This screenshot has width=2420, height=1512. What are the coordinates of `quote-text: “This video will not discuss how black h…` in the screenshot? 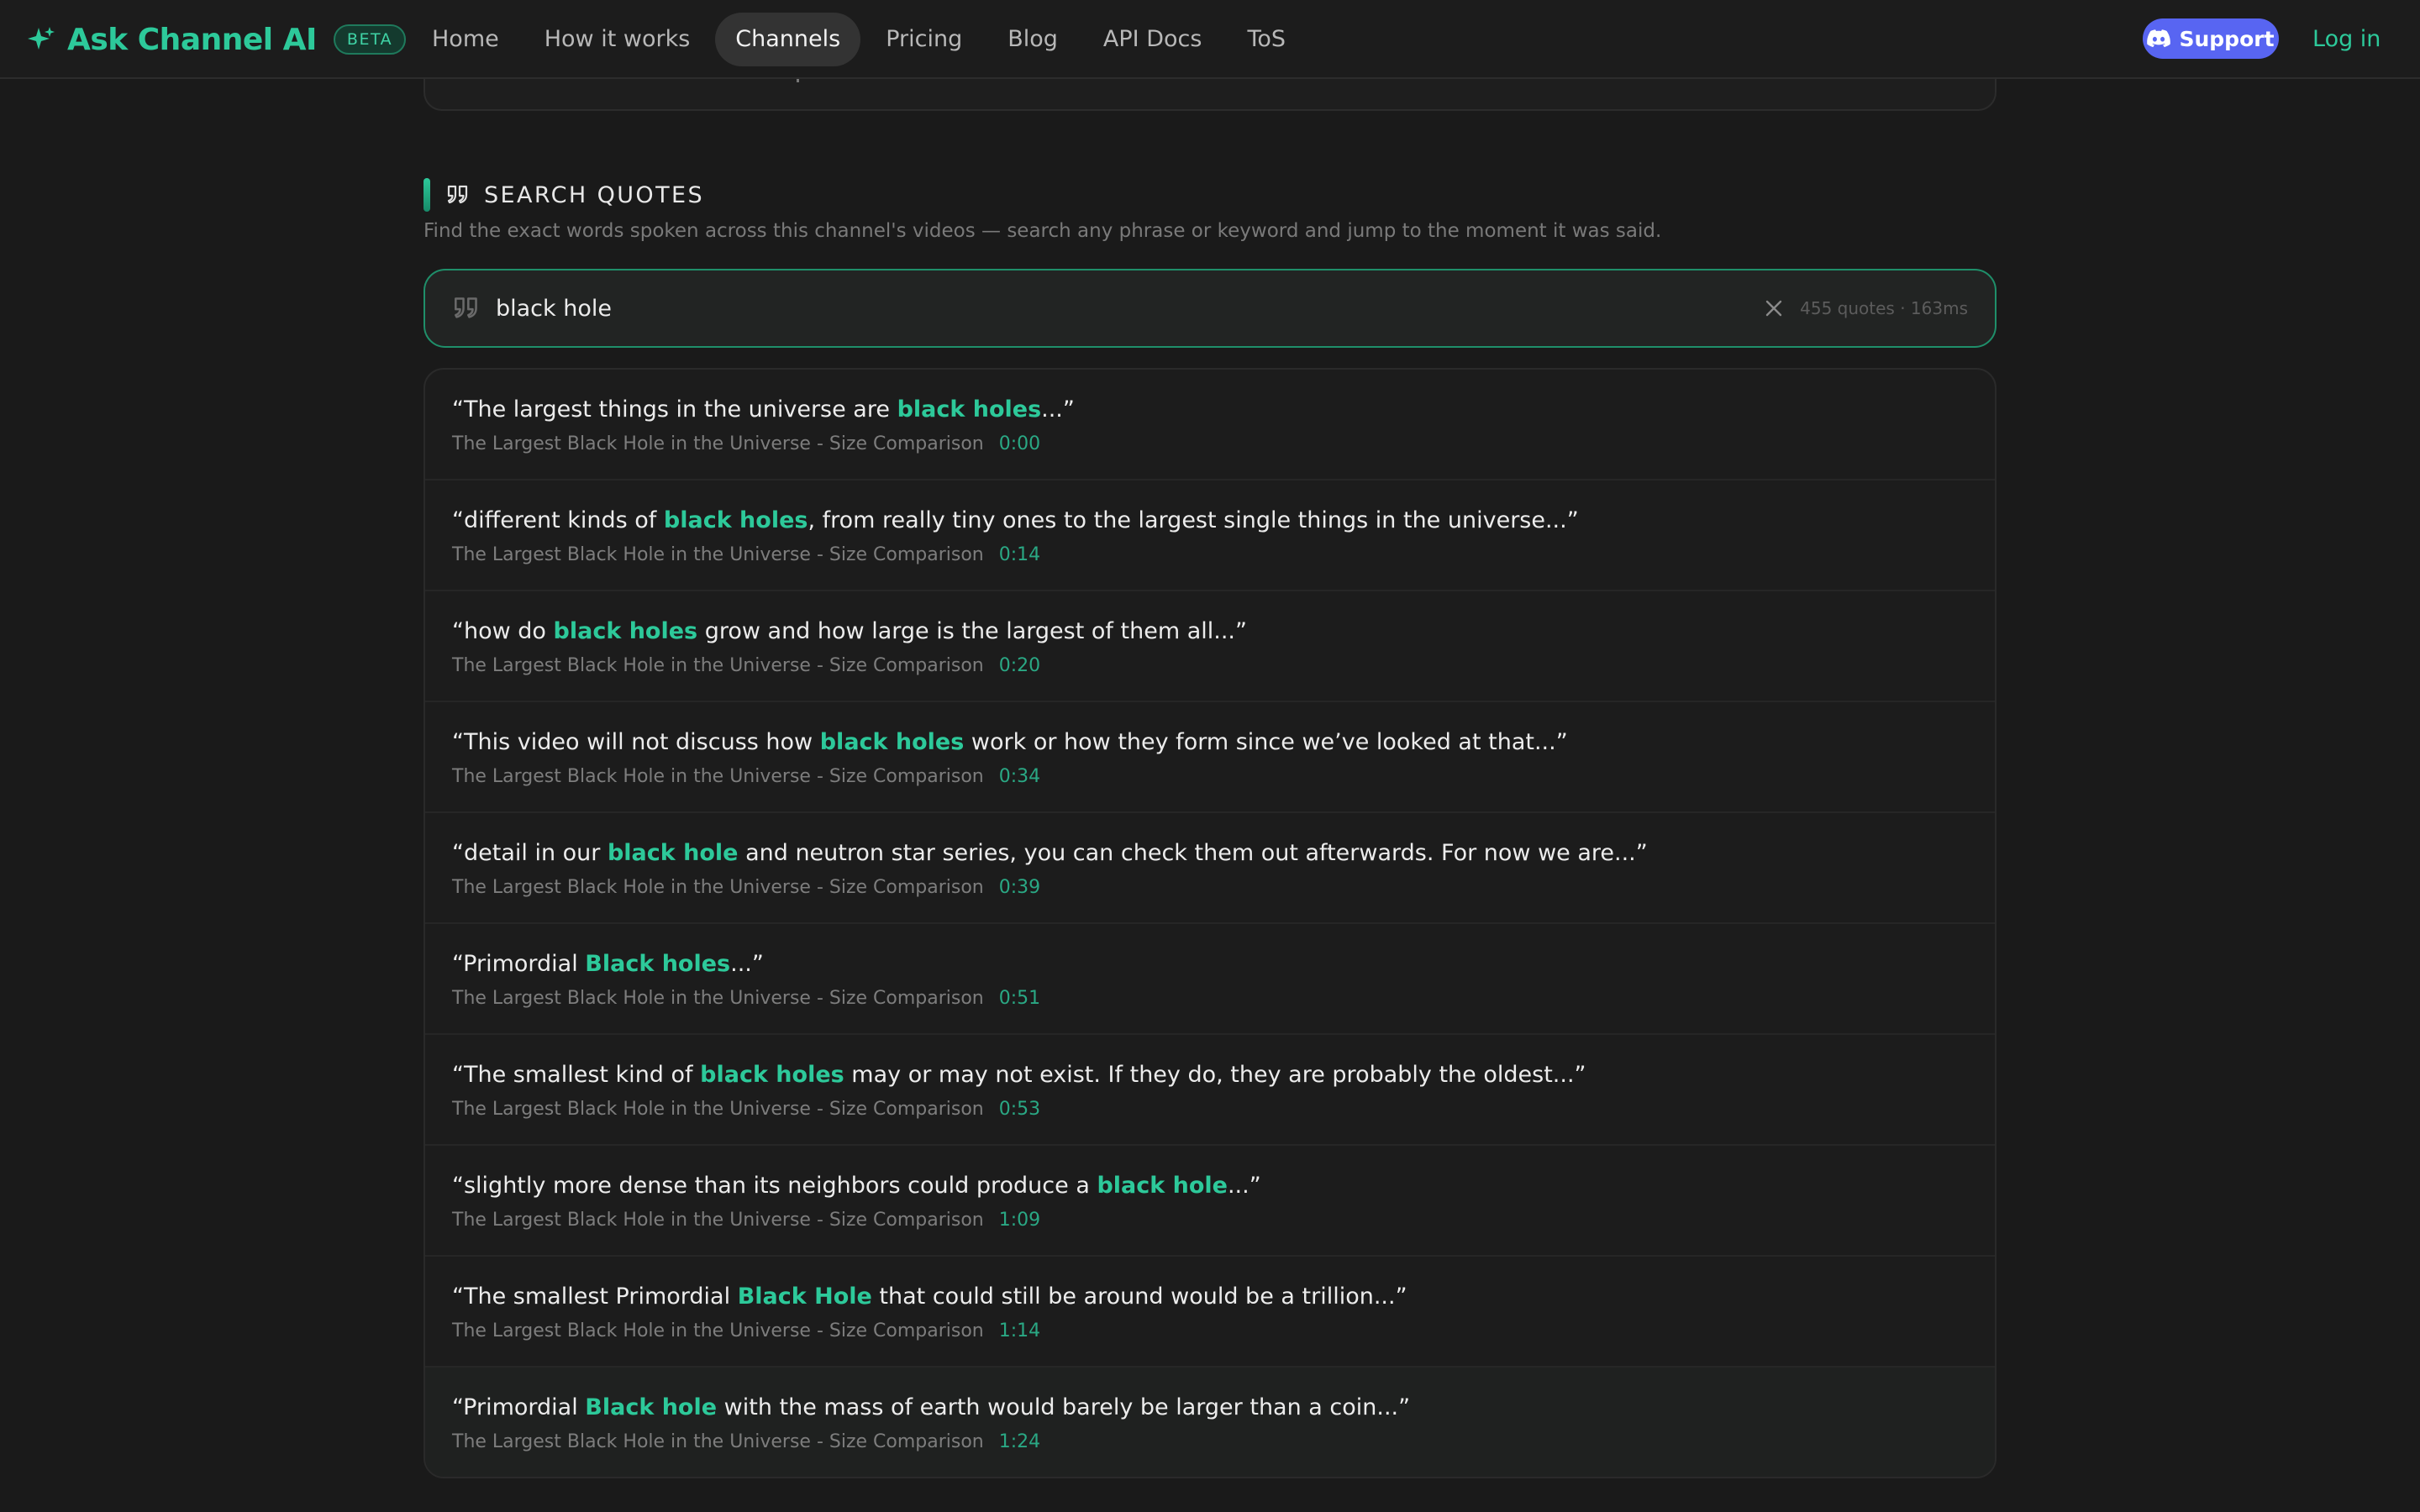 It's located at (1210, 742).